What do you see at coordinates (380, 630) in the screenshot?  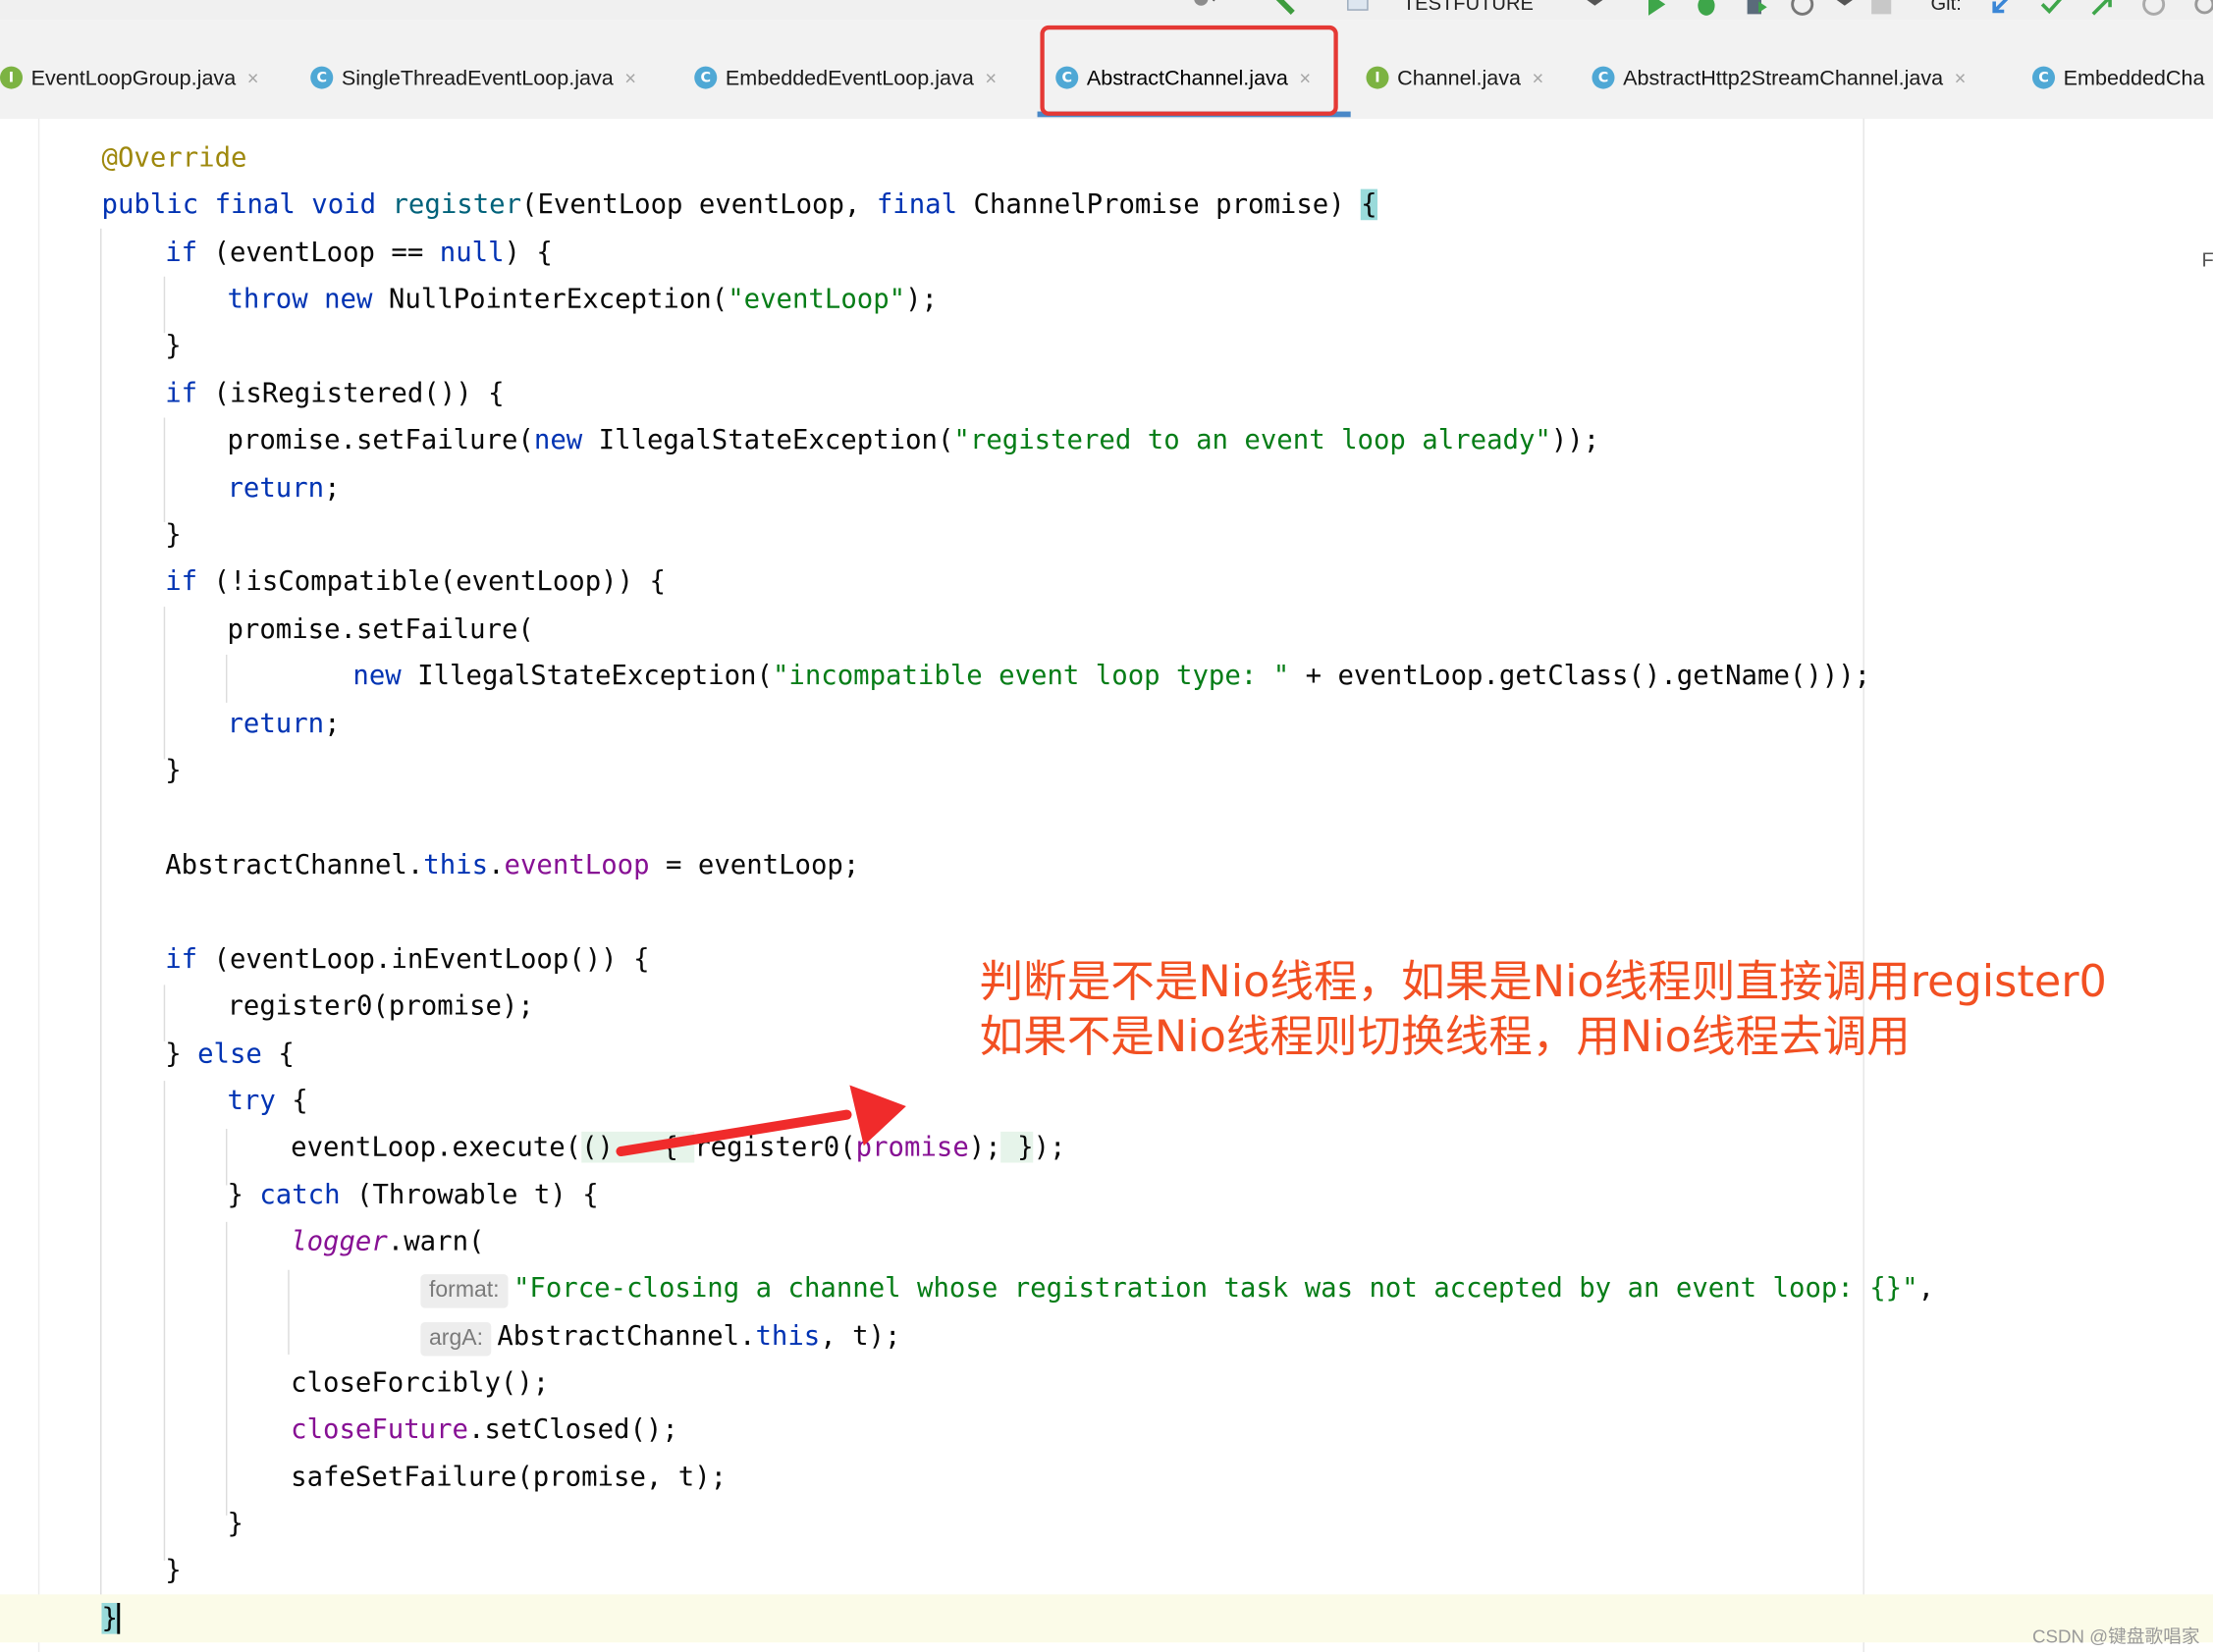 I see `code-line: promise.setFailure(` at bounding box center [380, 630].